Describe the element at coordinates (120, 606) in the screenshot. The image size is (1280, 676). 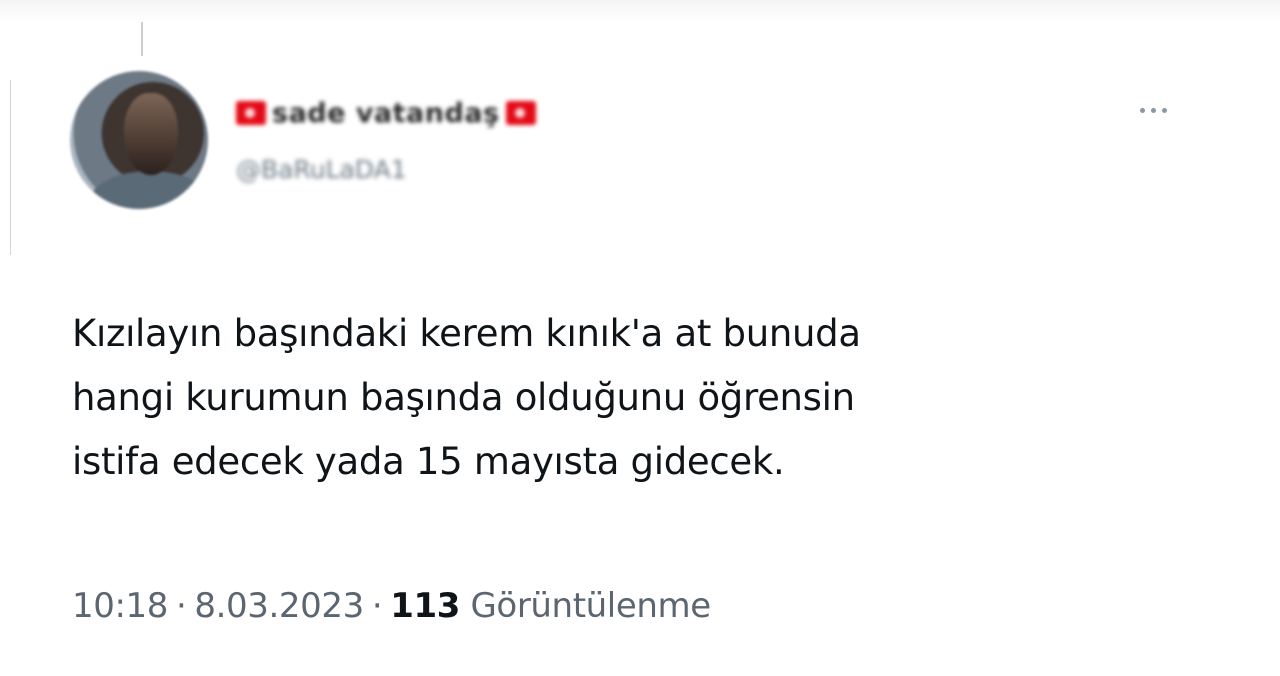
I see `tweet-time: 10:18` at that location.